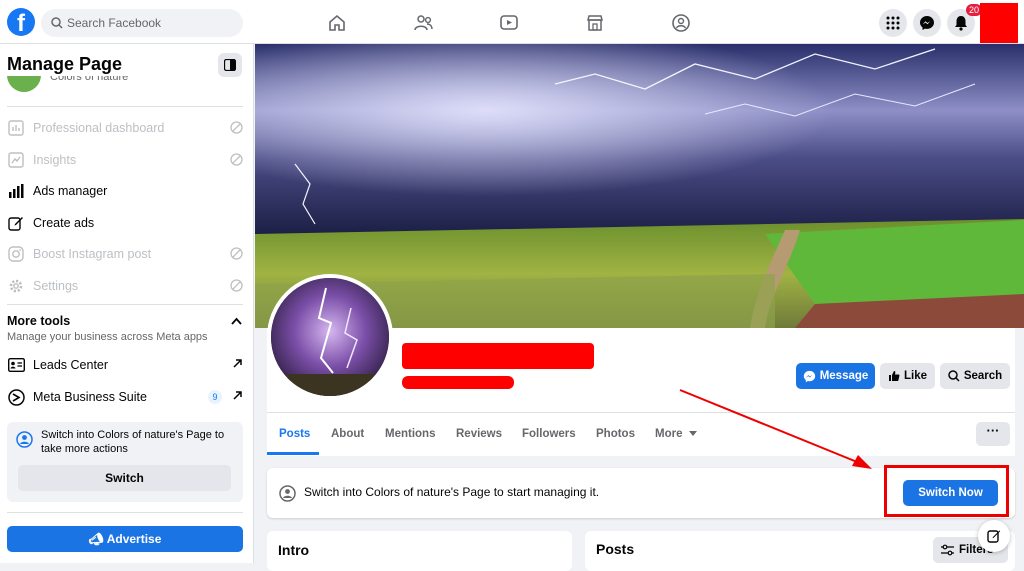 The height and width of the screenshot is (571, 1024). Describe the element at coordinates (16, 365) in the screenshot. I see `id-card-icon` at that location.